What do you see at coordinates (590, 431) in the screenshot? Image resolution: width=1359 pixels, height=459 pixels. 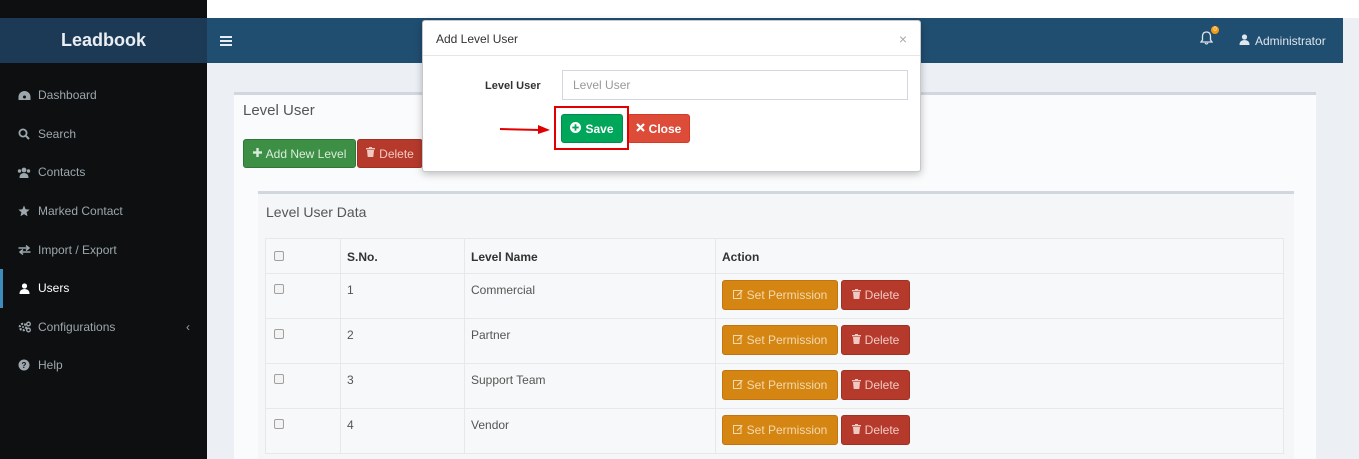 I see `level-name-cell: Vendor` at bounding box center [590, 431].